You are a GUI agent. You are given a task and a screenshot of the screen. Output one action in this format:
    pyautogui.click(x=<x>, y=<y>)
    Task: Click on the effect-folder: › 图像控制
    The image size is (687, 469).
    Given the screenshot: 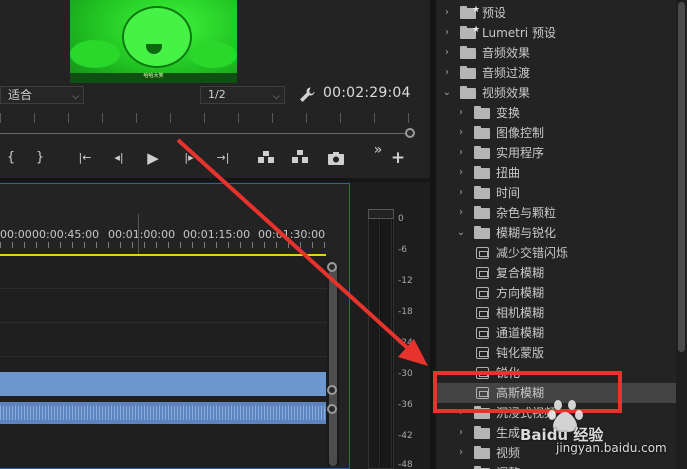 What is the action you would take?
    pyautogui.click(x=556, y=133)
    